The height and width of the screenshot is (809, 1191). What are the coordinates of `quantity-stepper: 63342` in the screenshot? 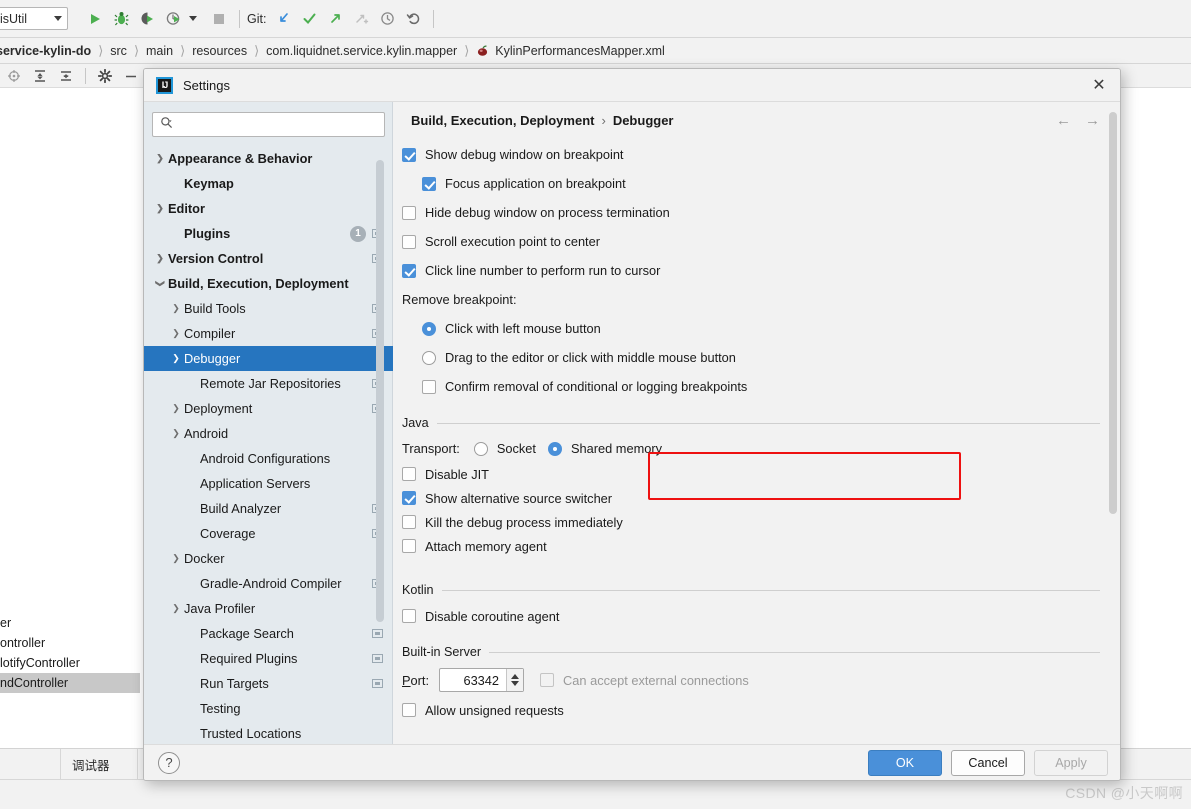 It's located at (482, 680).